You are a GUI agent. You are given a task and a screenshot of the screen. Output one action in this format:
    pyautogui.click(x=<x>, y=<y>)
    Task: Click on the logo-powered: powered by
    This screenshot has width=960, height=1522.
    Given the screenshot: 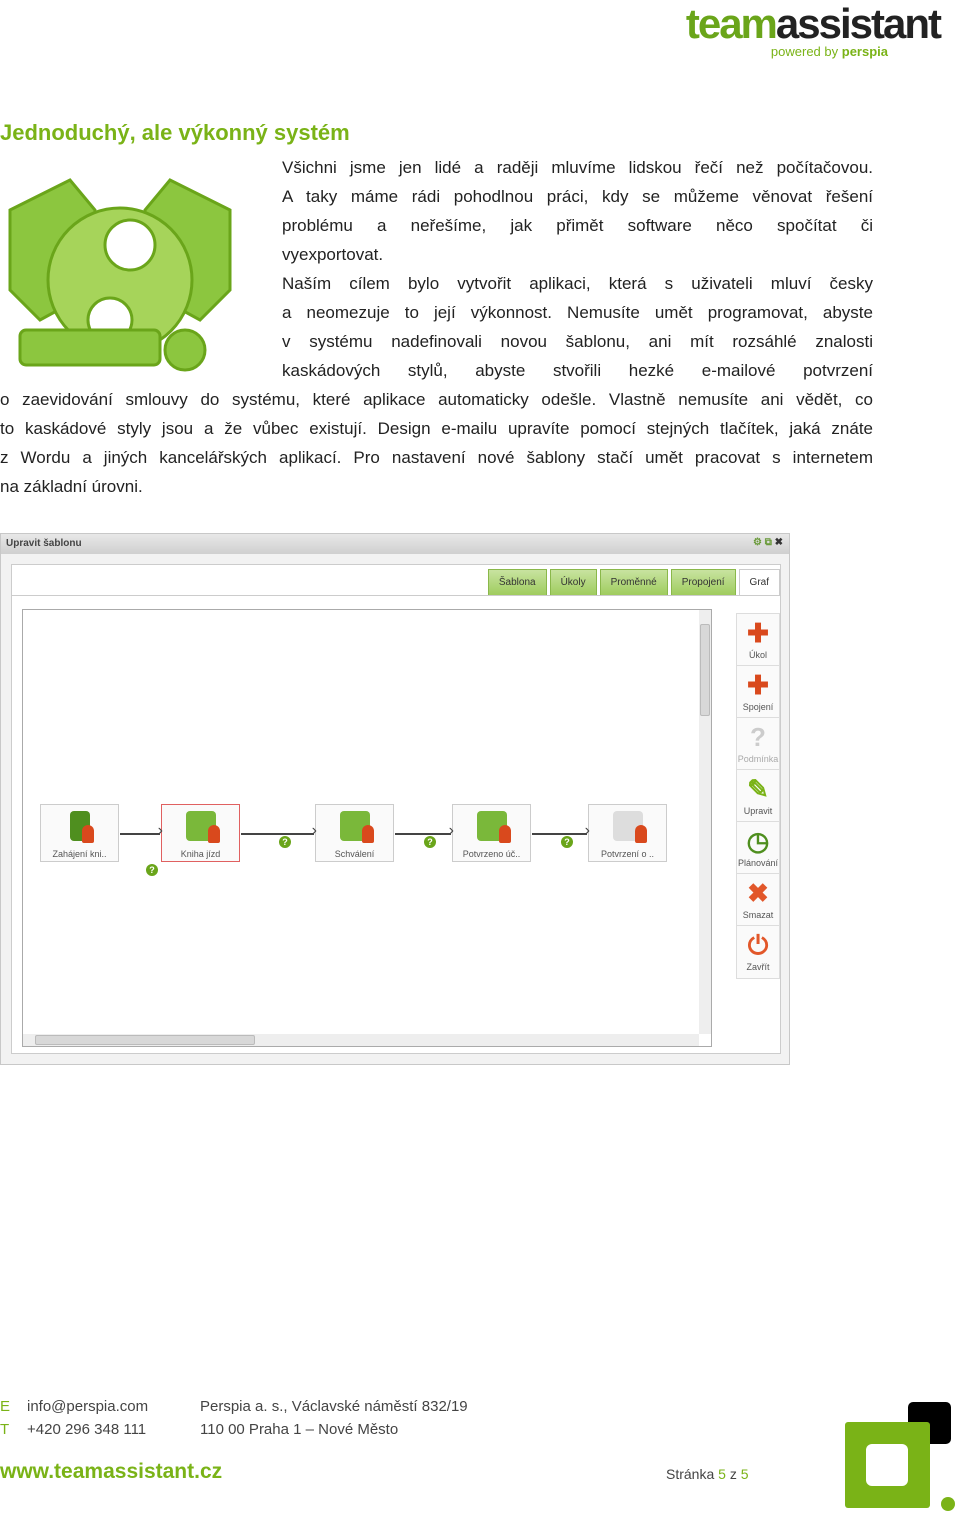 What is the action you would take?
    pyautogui.click(x=804, y=51)
    